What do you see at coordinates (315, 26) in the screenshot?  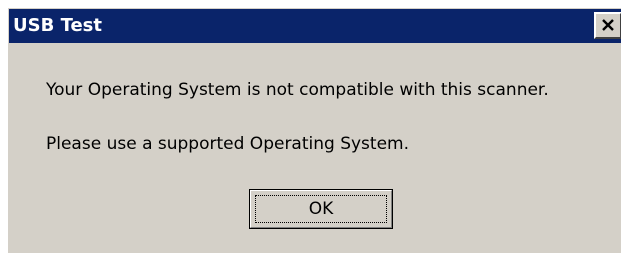 I see `title-bar: USB Test` at bounding box center [315, 26].